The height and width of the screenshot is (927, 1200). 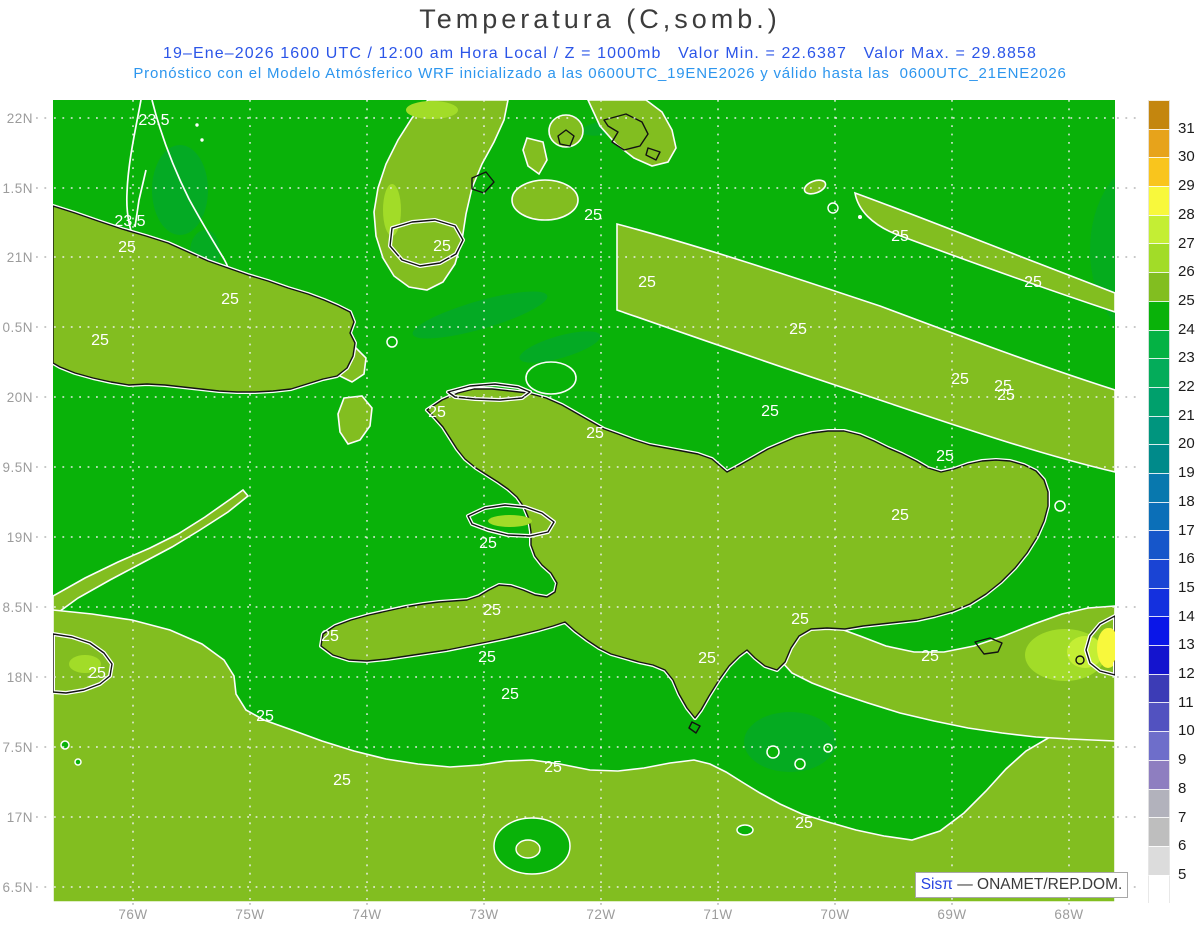 What do you see at coordinates (1186, 587) in the screenshot?
I see `colorbar-label: 15` at bounding box center [1186, 587].